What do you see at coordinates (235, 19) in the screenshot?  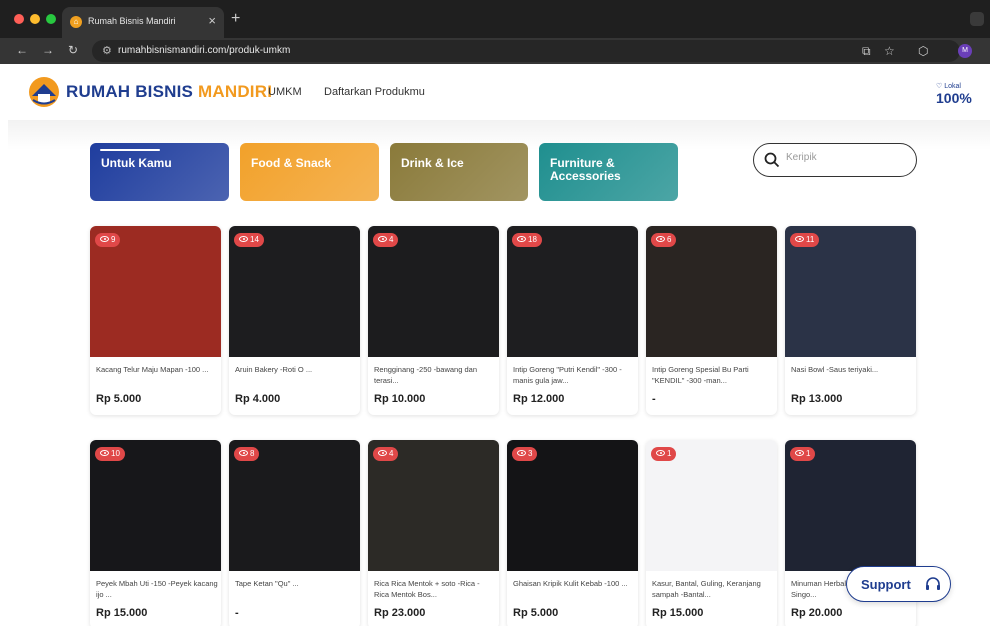 I see `new-tab-icon: +` at bounding box center [235, 19].